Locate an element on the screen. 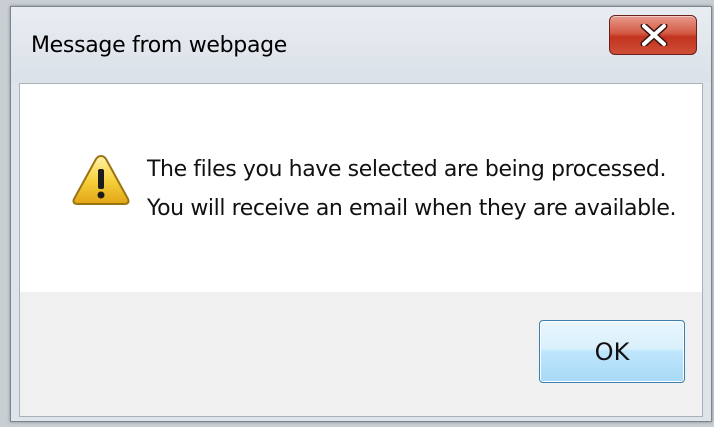  close-button is located at coordinates (653, 35).